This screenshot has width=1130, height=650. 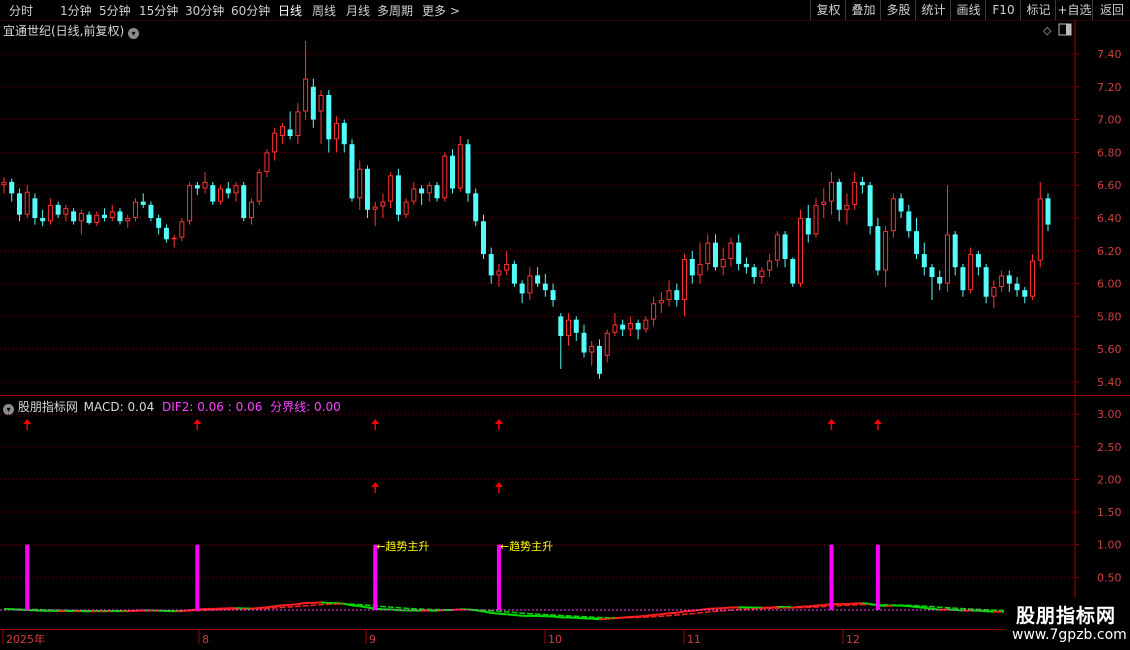 I want to click on date-axis-label: 10, so click(x=555, y=639).